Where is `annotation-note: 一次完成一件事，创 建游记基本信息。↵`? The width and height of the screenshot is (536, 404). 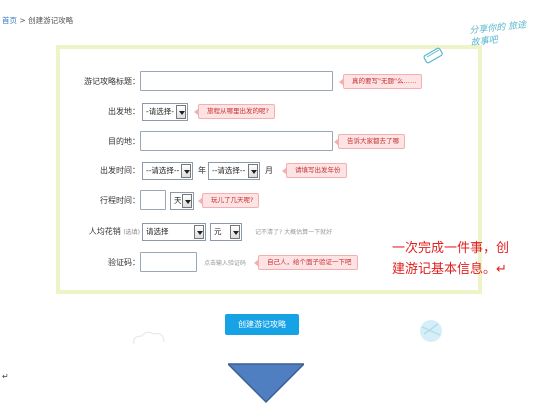 annotation-note: 一次完成一件事，创 建游记基本信息。↵ is located at coordinates (457, 259).